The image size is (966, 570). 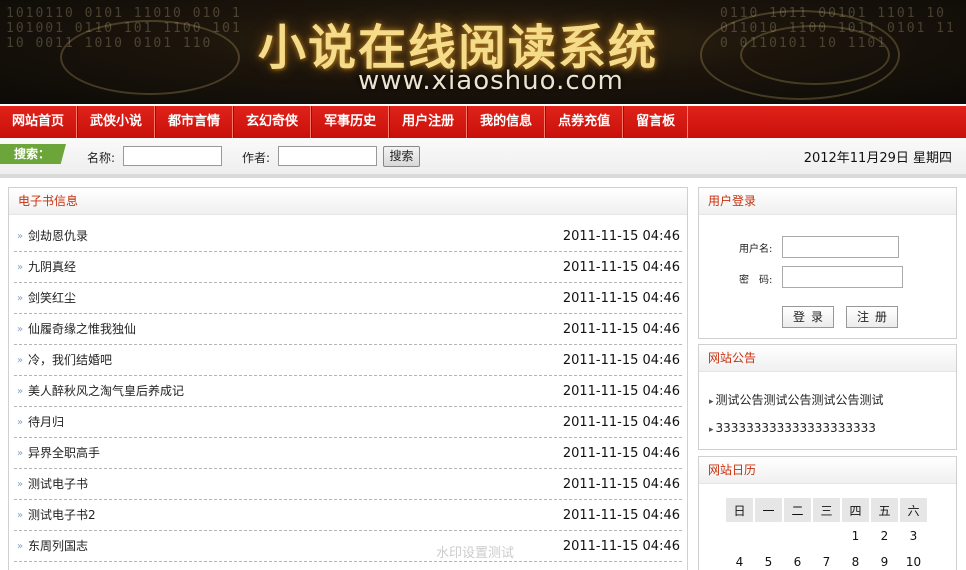 I want to click on ebook-title: 异界全职高手, so click(x=64, y=453).